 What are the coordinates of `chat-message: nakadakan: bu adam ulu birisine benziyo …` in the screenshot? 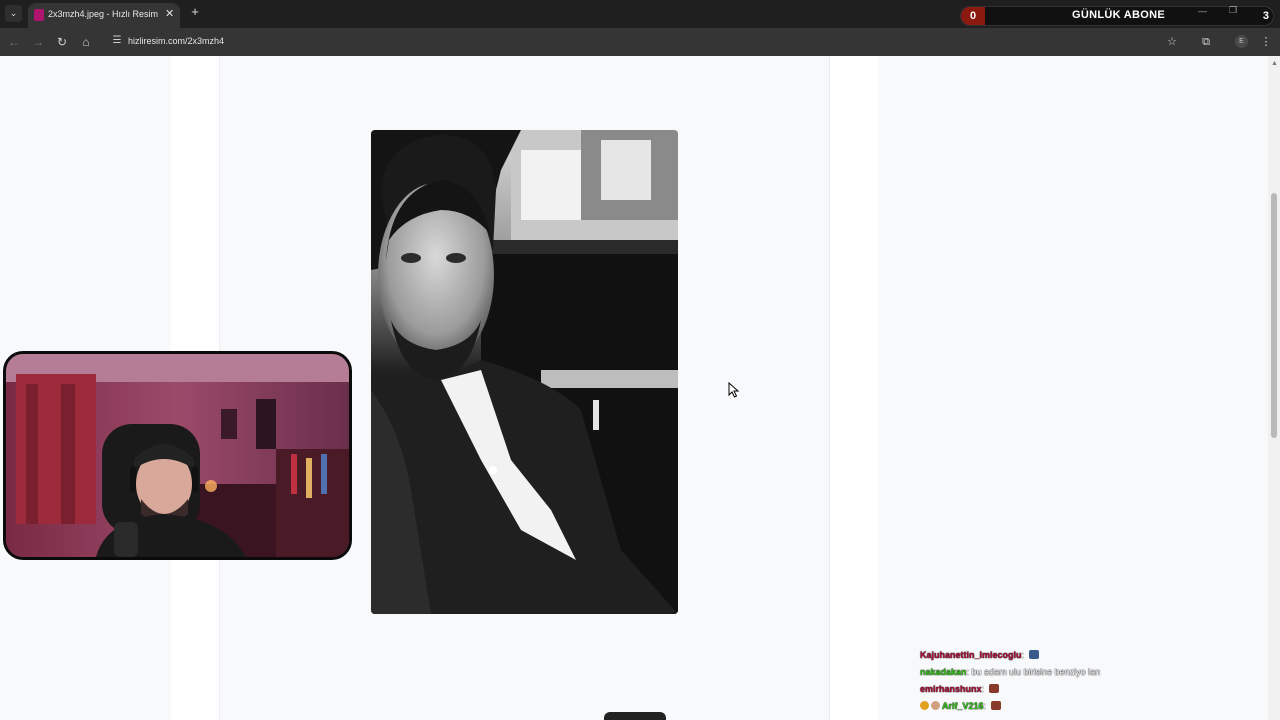 It's located at (1010, 672).